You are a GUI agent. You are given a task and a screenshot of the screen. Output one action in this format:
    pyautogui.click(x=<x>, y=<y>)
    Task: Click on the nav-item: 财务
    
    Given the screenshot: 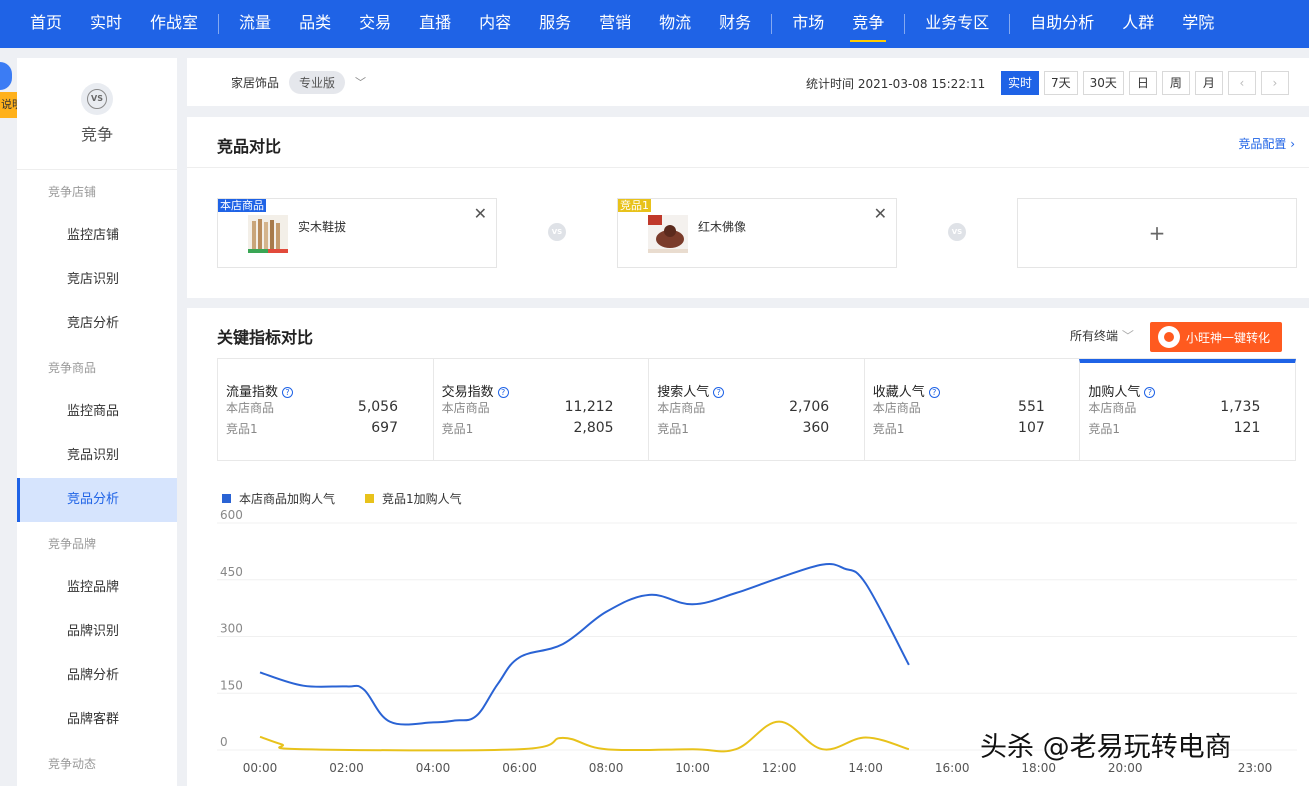 What is the action you would take?
    pyautogui.click(x=735, y=24)
    